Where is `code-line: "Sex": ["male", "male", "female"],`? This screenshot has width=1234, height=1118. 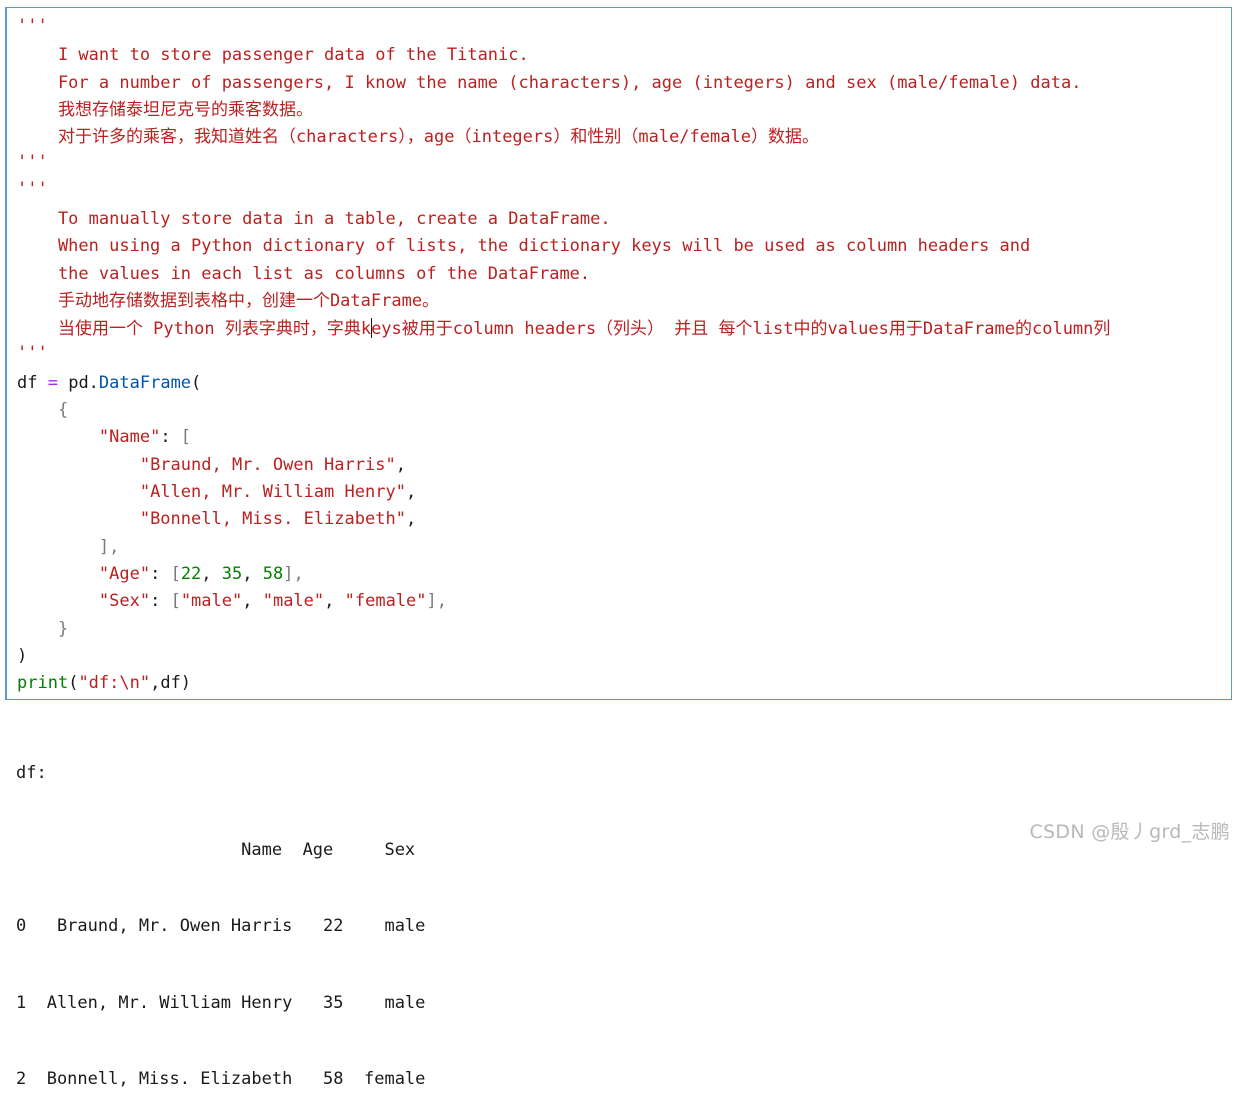 code-line: "Sex": ["male", "male", "female"], is located at coordinates (232, 601).